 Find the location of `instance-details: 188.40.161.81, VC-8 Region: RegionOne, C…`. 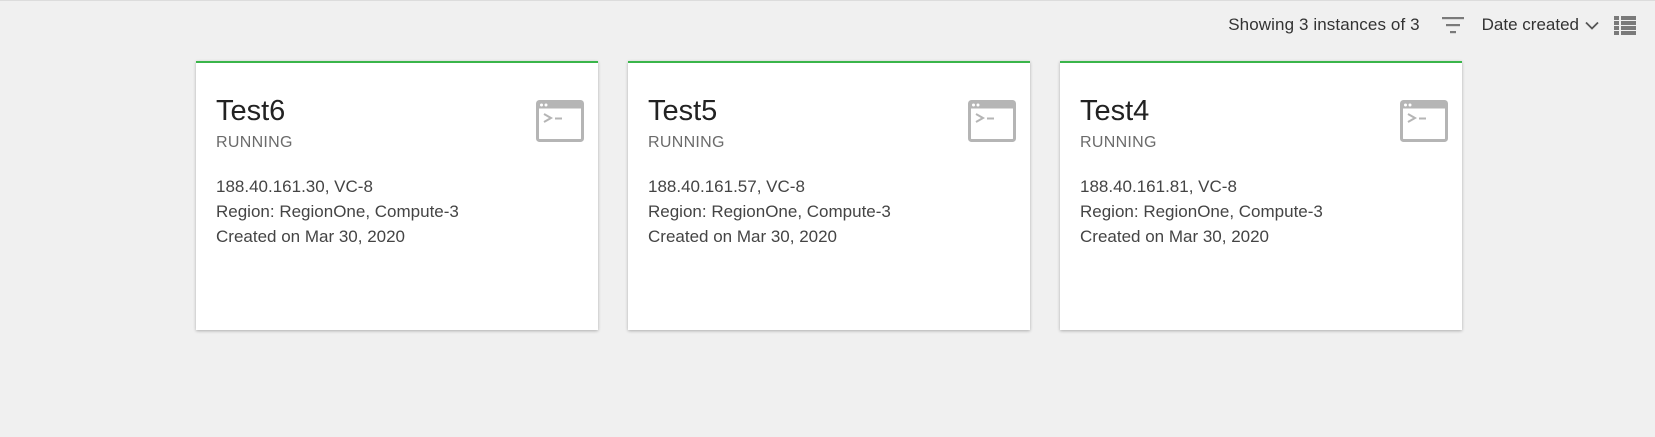

instance-details: 188.40.161.81, VC-8 Region: RegionOne, C… is located at coordinates (1261, 211).